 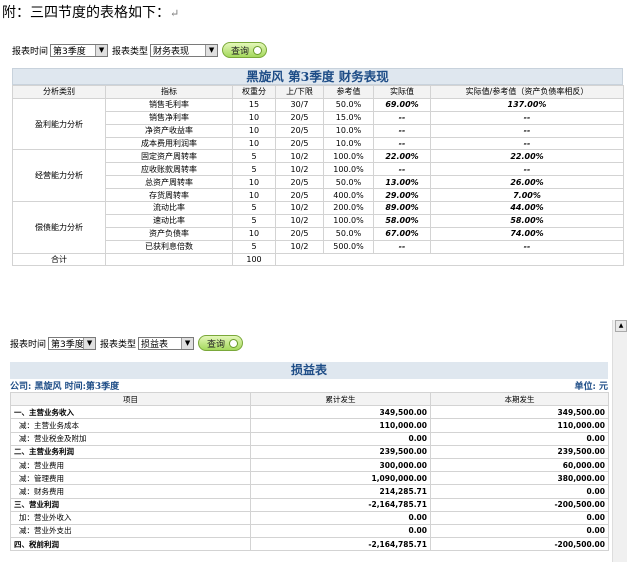 I want to click on table-header-row: 项目 累计发生 本期发生, so click(x=309, y=399).